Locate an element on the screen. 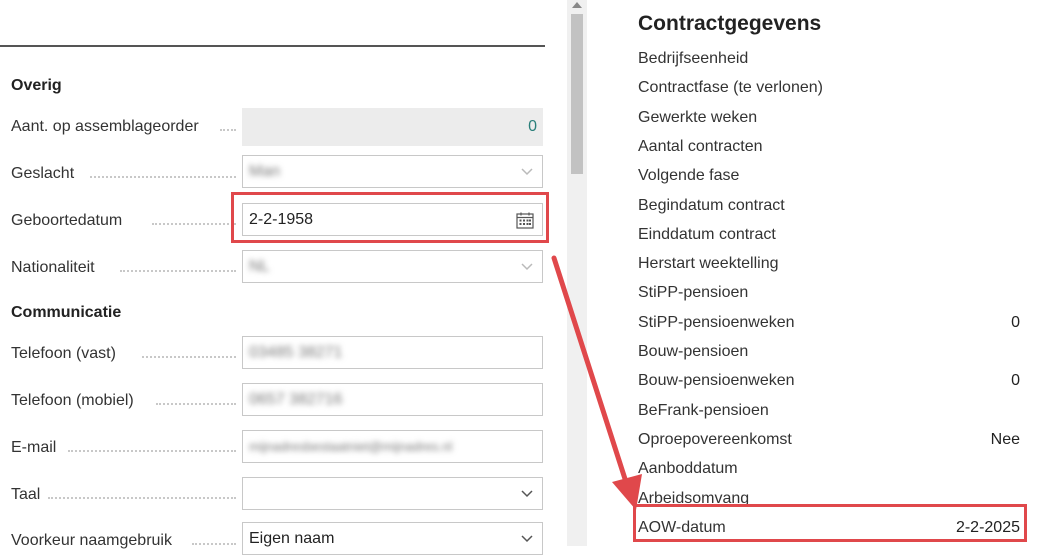 Image resolution: width=1044 pixels, height=555 pixels. section-title-overig: Overig is located at coordinates (36, 85).